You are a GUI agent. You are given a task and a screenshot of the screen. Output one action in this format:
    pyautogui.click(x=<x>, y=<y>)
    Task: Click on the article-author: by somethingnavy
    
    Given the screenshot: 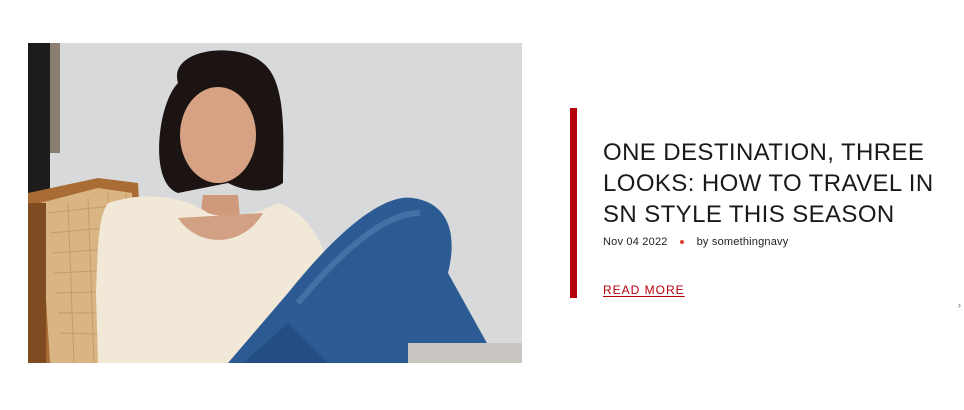 What is the action you would take?
    pyautogui.click(x=743, y=242)
    